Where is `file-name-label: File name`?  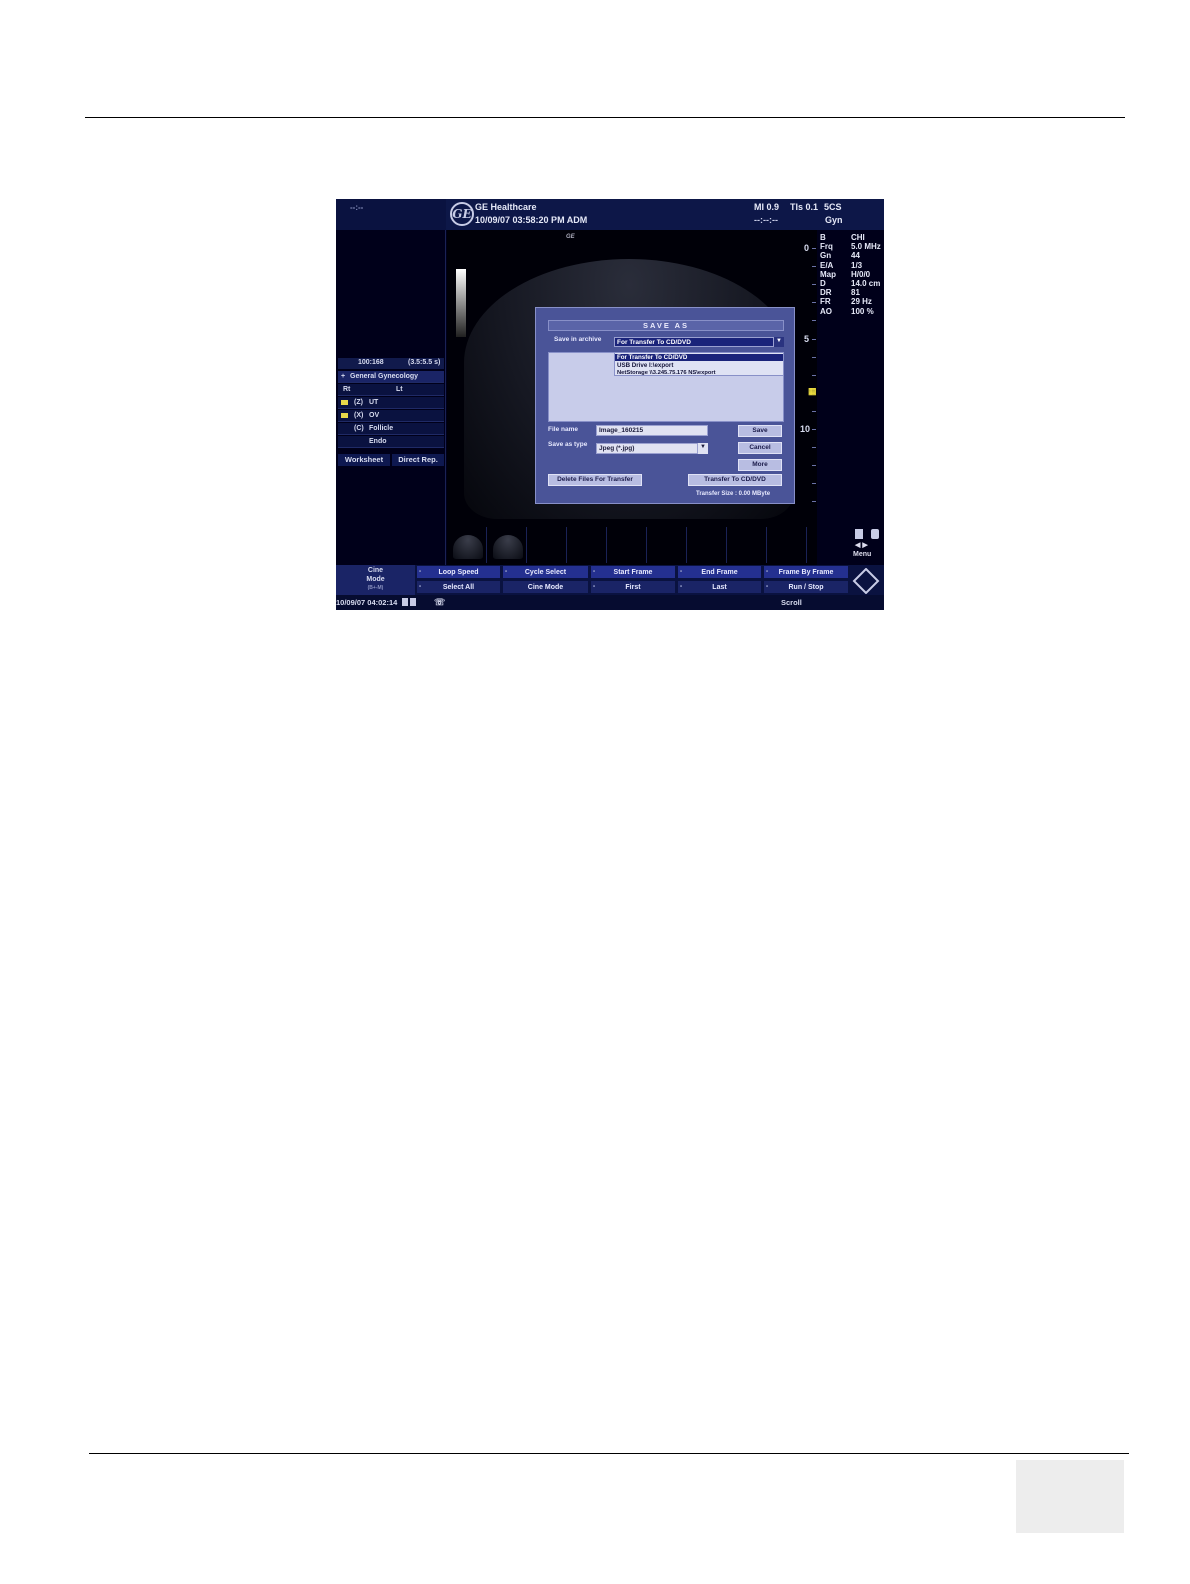
file-name-label: File name is located at coordinates (563, 429).